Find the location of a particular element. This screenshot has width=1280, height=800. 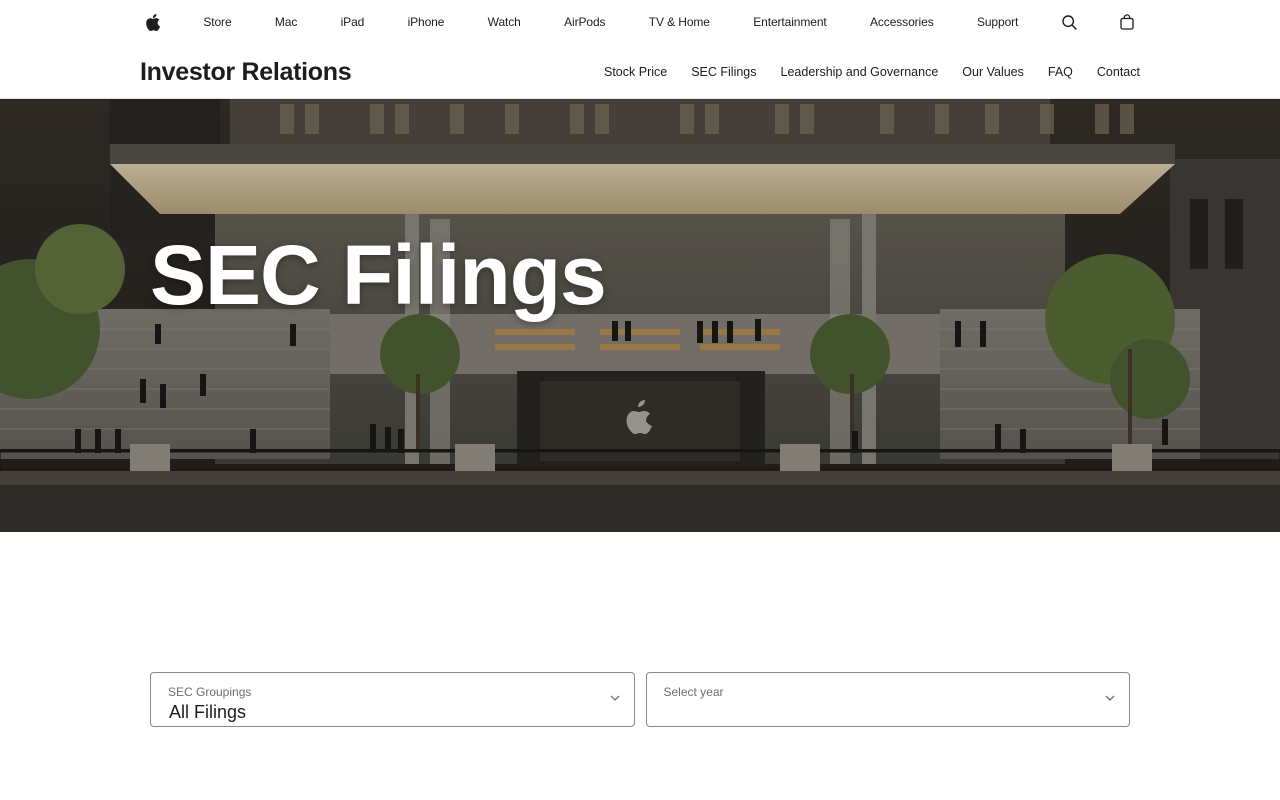

globalnav-iphone: iPhone is located at coordinates (426, 22).